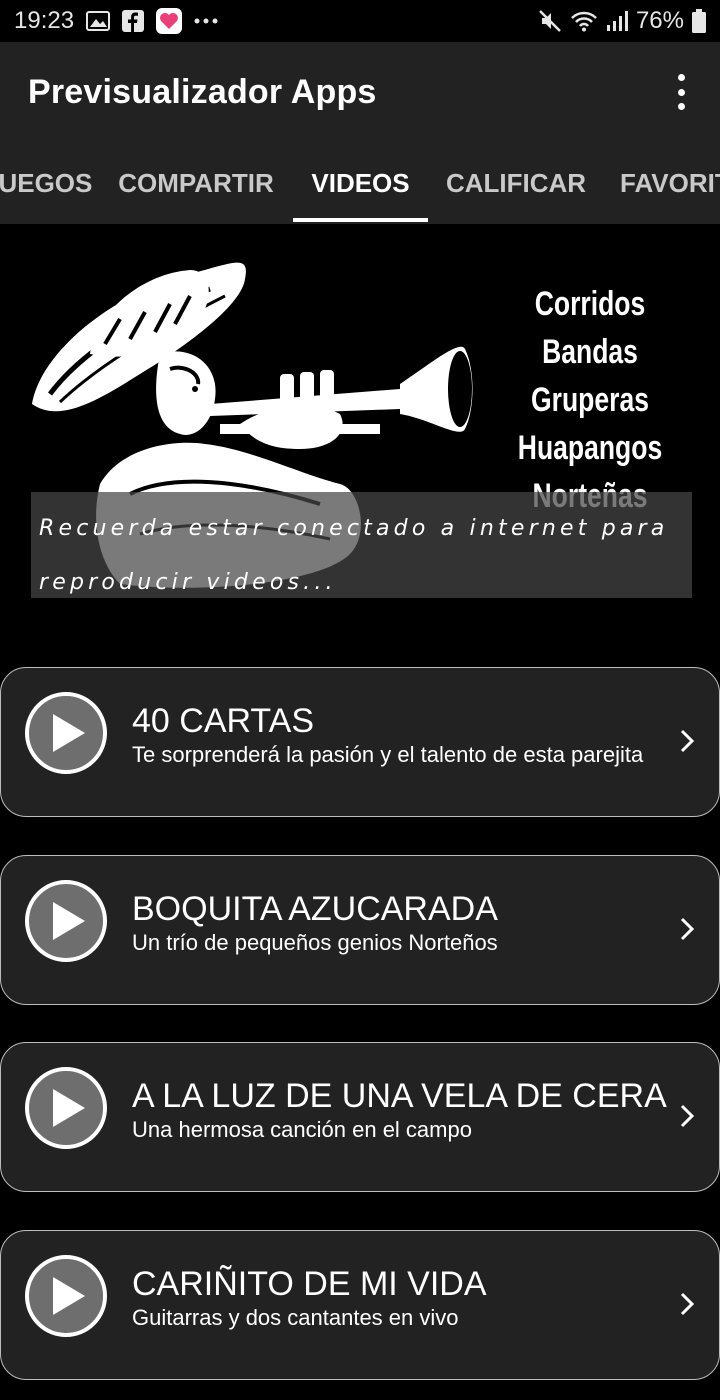 The image size is (720, 1400). I want to click on tab-compartir: COMPARTIR, so click(196, 183).